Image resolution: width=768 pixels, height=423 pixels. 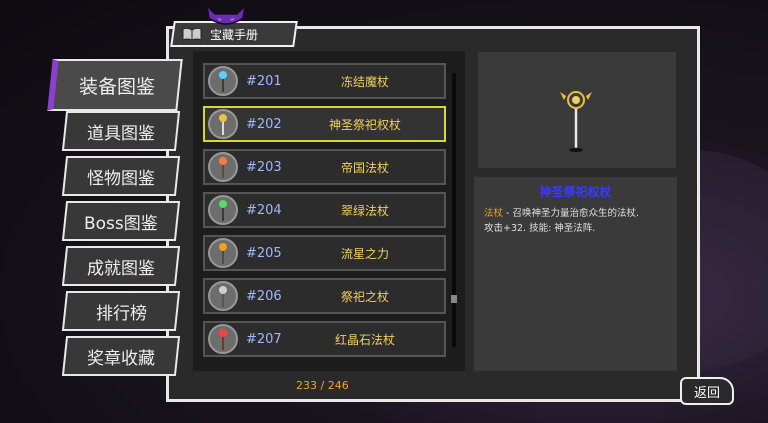 I want to click on back-label: 返回, so click(x=706, y=393).